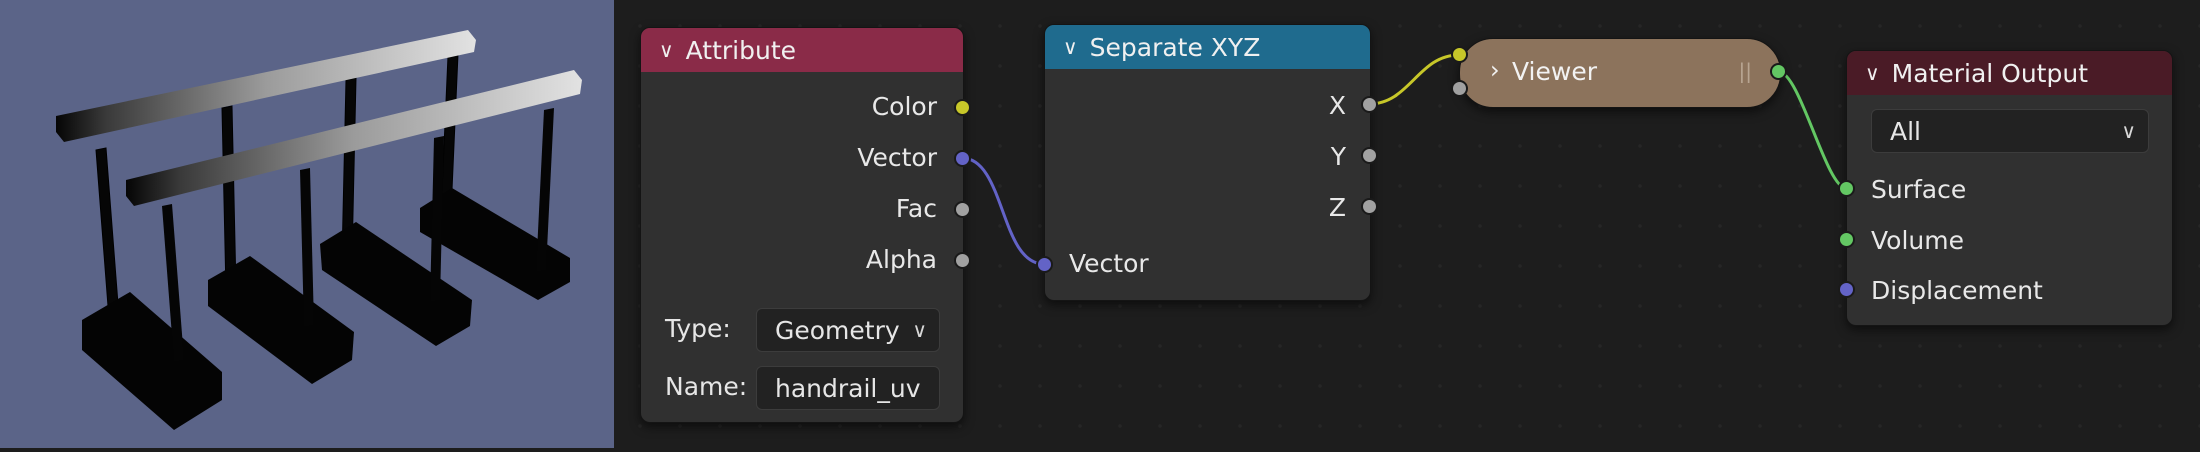 The width and height of the screenshot is (2200, 452). Describe the element at coordinates (962, 260) in the screenshot. I see `socket-alpha-output` at that location.